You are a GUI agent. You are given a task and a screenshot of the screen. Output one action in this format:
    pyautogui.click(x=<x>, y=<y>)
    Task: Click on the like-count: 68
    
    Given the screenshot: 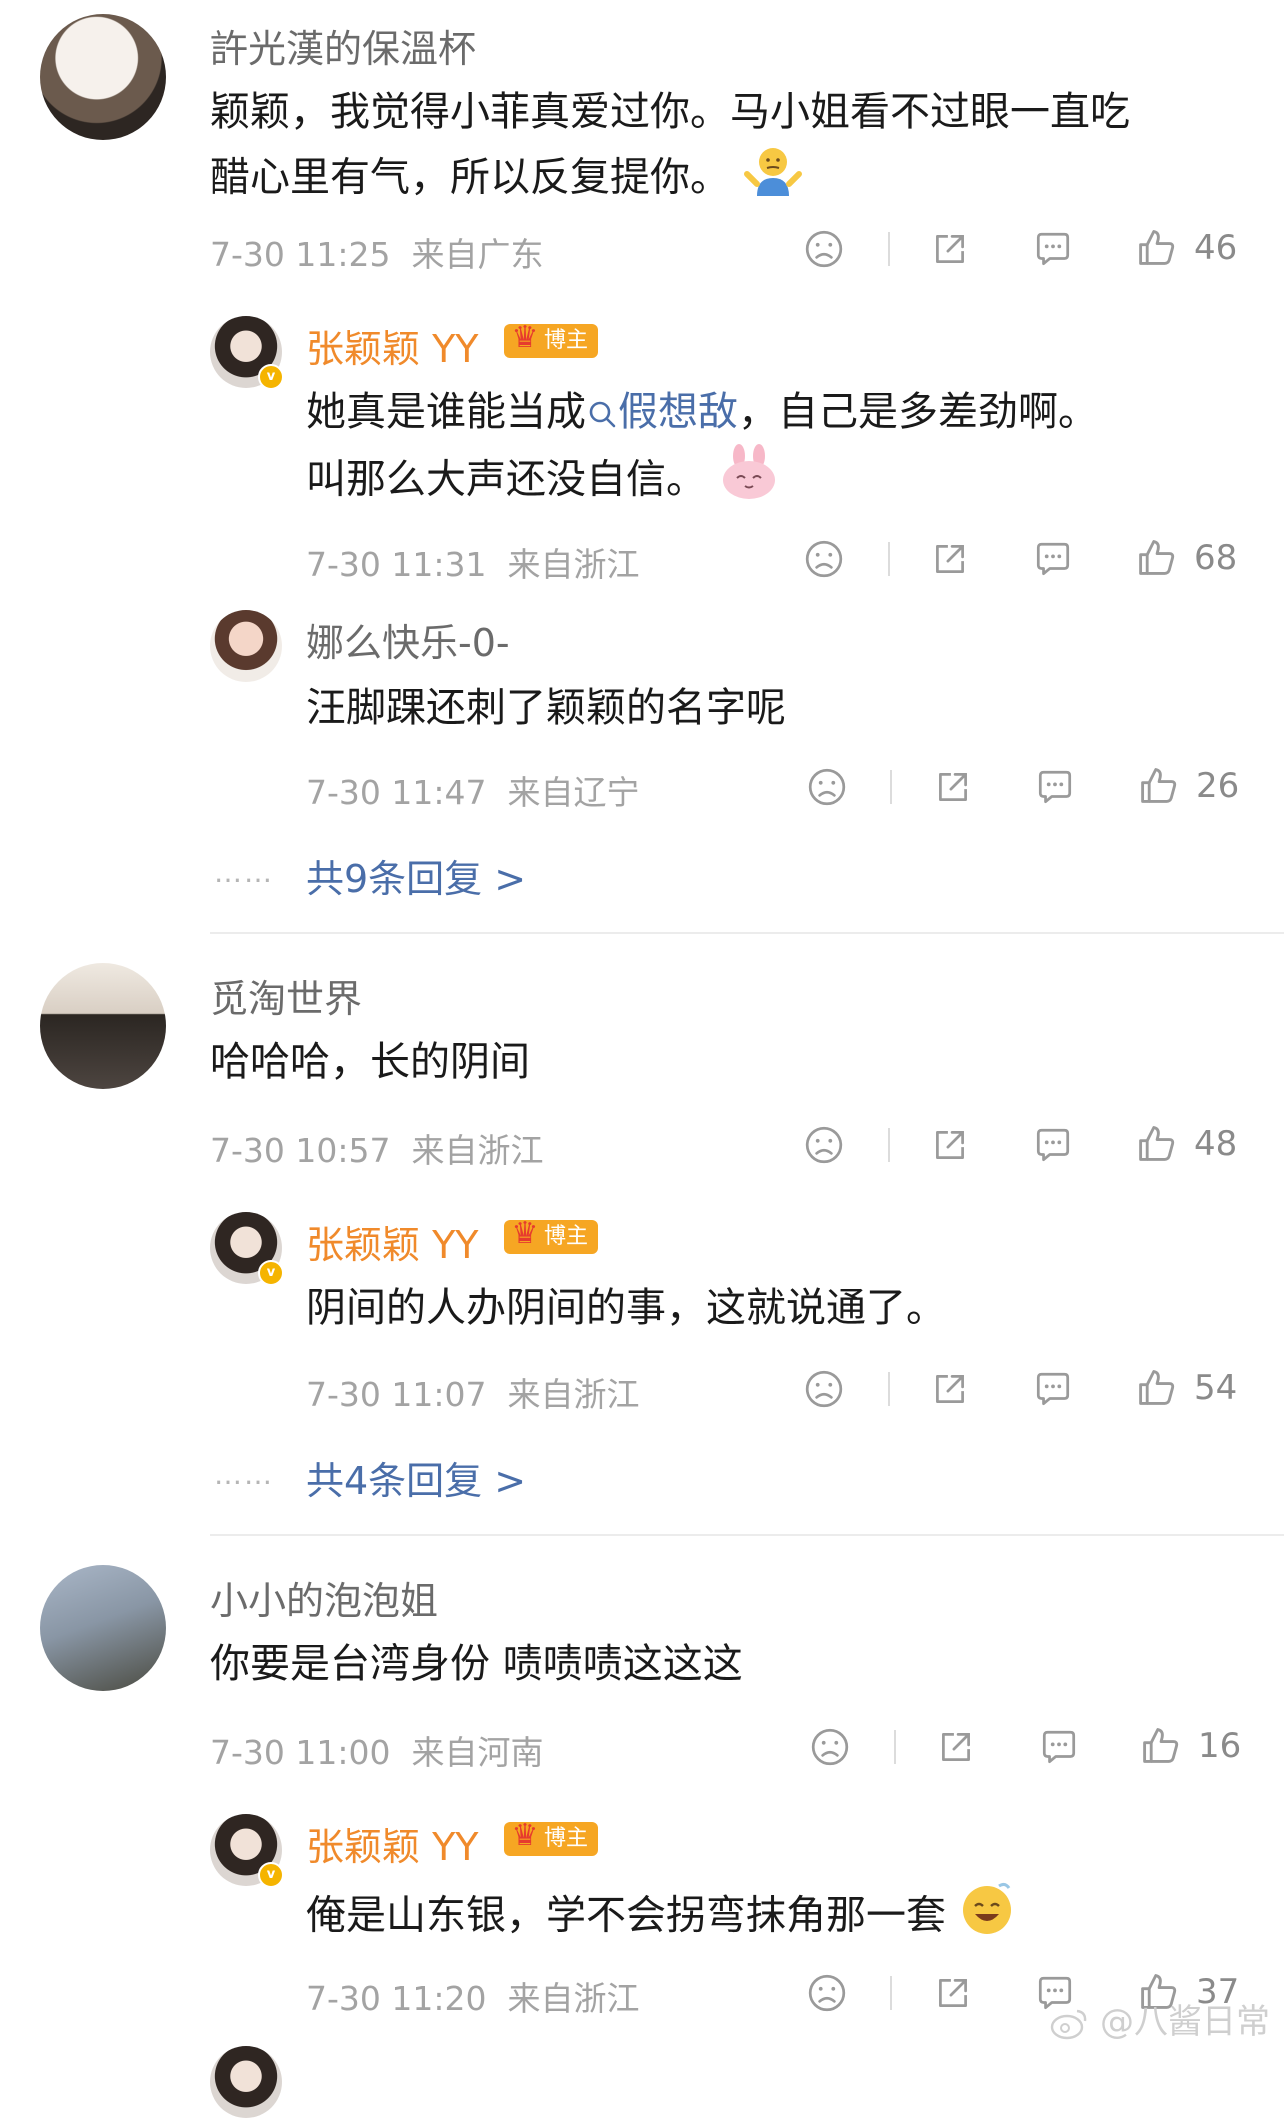 What is the action you would take?
    pyautogui.click(x=1216, y=558)
    